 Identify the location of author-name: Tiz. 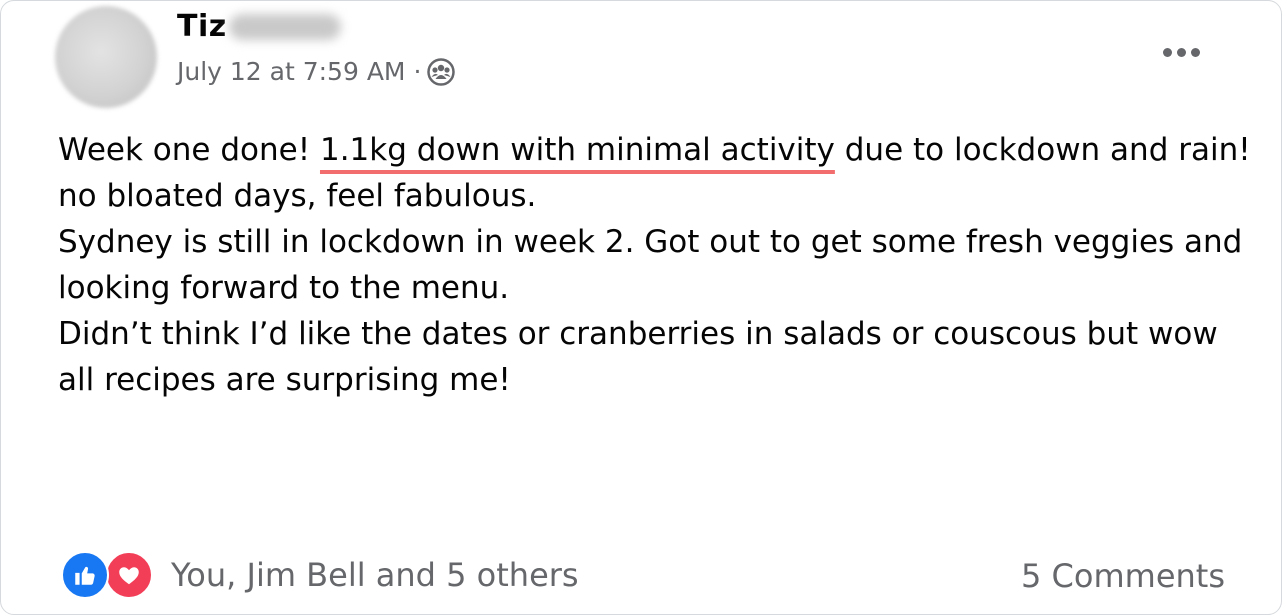
(202, 26).